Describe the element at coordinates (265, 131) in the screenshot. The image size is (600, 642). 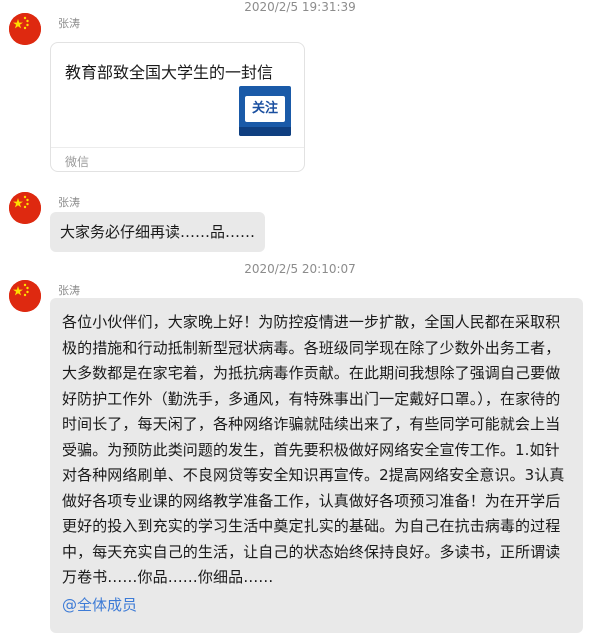
I see `thumb-bar` at that location.